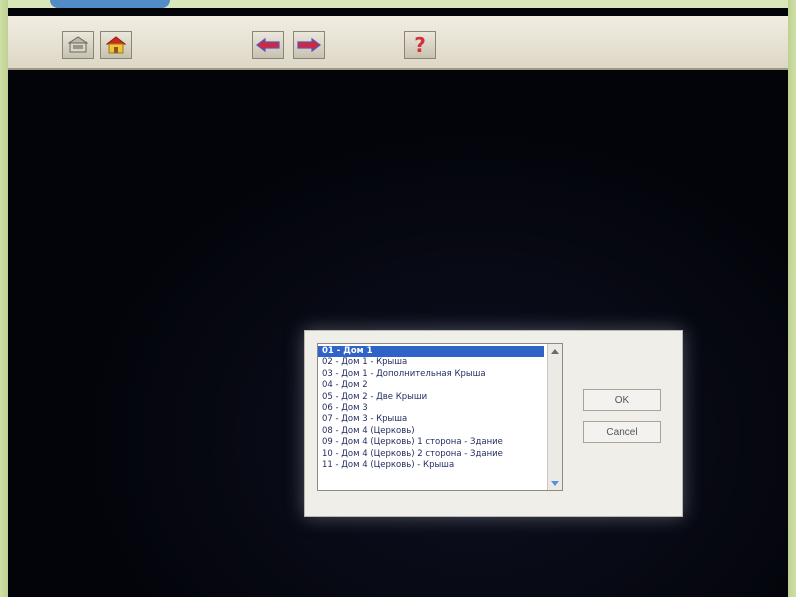  Describe the element at coordinates (622, 400) in the screenshot. I see `ok-button: OK` at that location.